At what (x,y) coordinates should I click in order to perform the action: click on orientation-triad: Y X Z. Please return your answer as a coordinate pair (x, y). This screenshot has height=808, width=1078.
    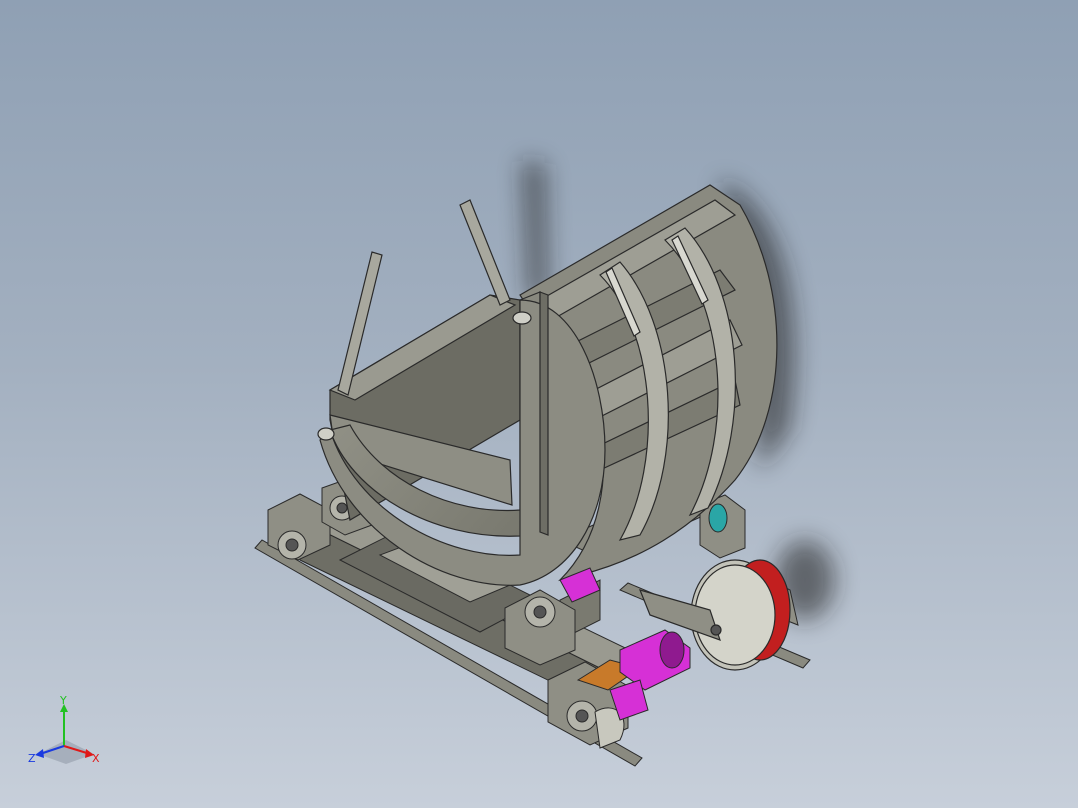
    Looking at the image, I should click on (66, 730).